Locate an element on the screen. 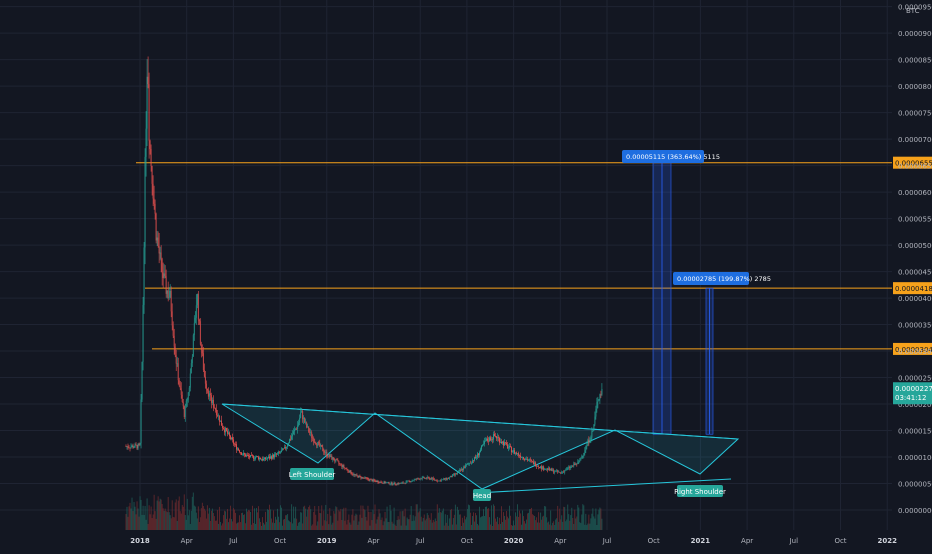 The image size is (932, 554). x-tick-label: 2019 is located at coordinates (327, 541).